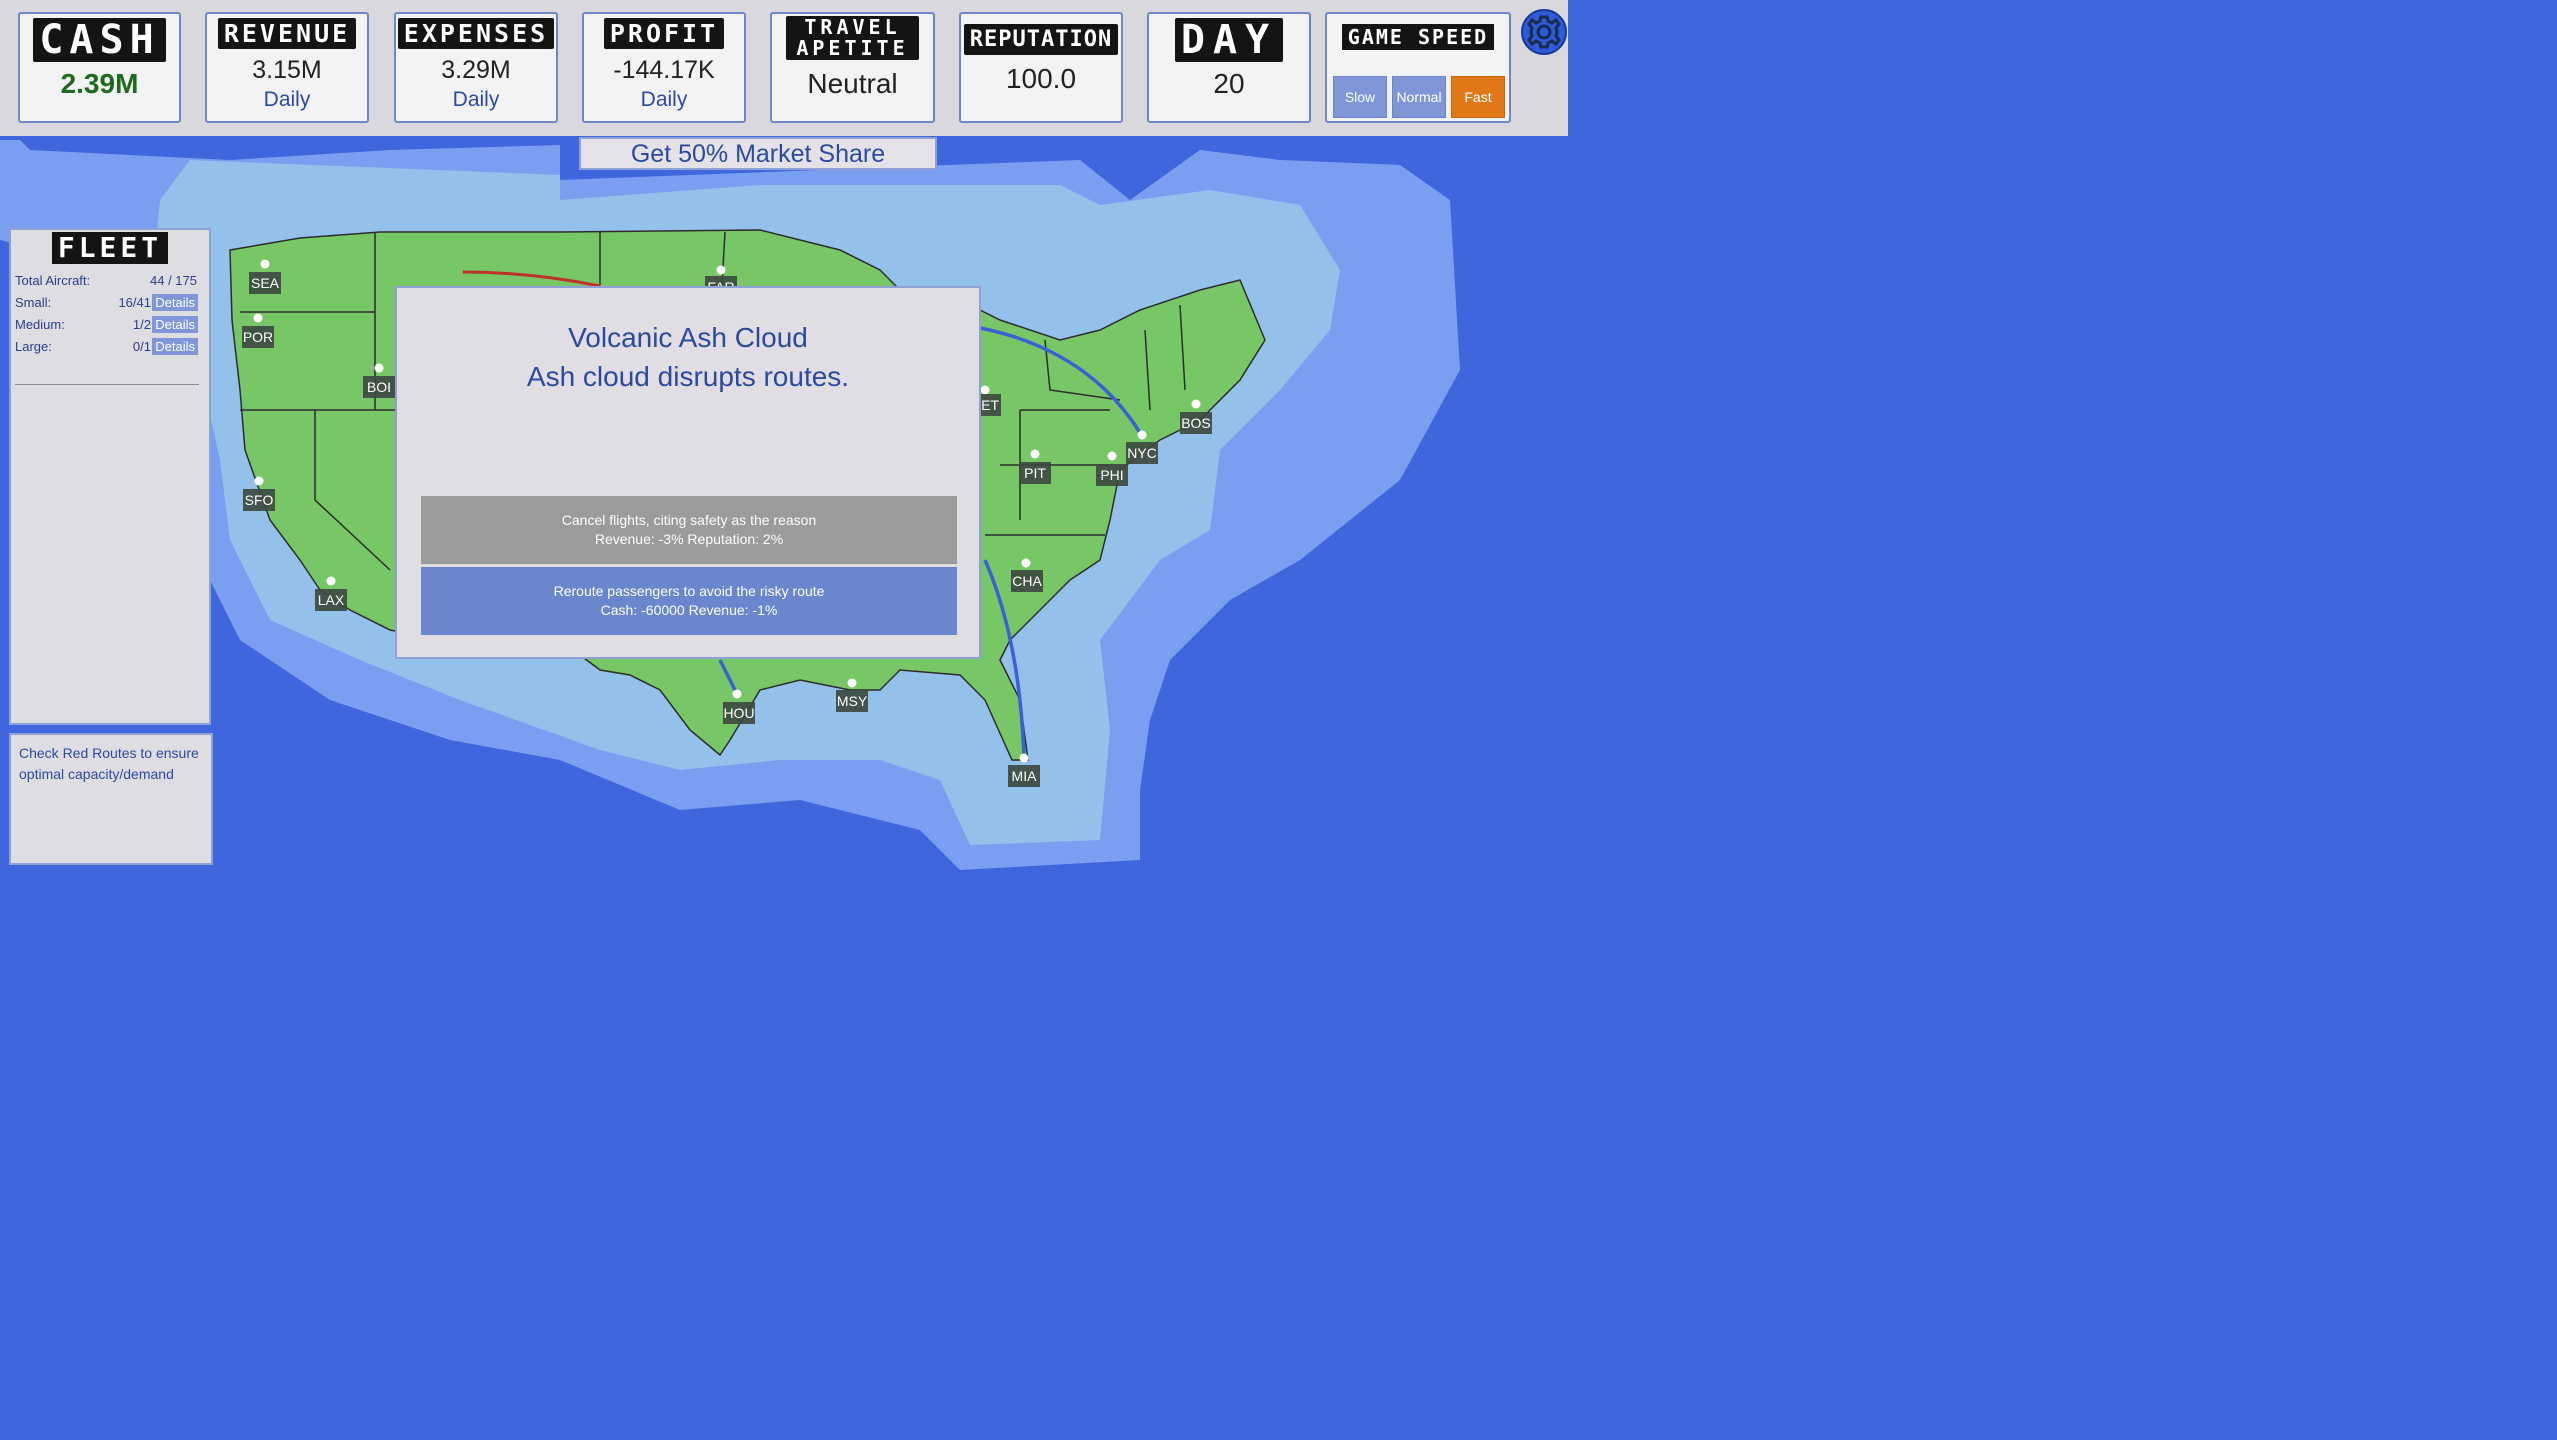 This screenshot has width=2557, height=1440. What do you see at coordinates (664, 33) in the screenshot?
I see `profit-title: PROFIT` at bounding box center [664, 33].